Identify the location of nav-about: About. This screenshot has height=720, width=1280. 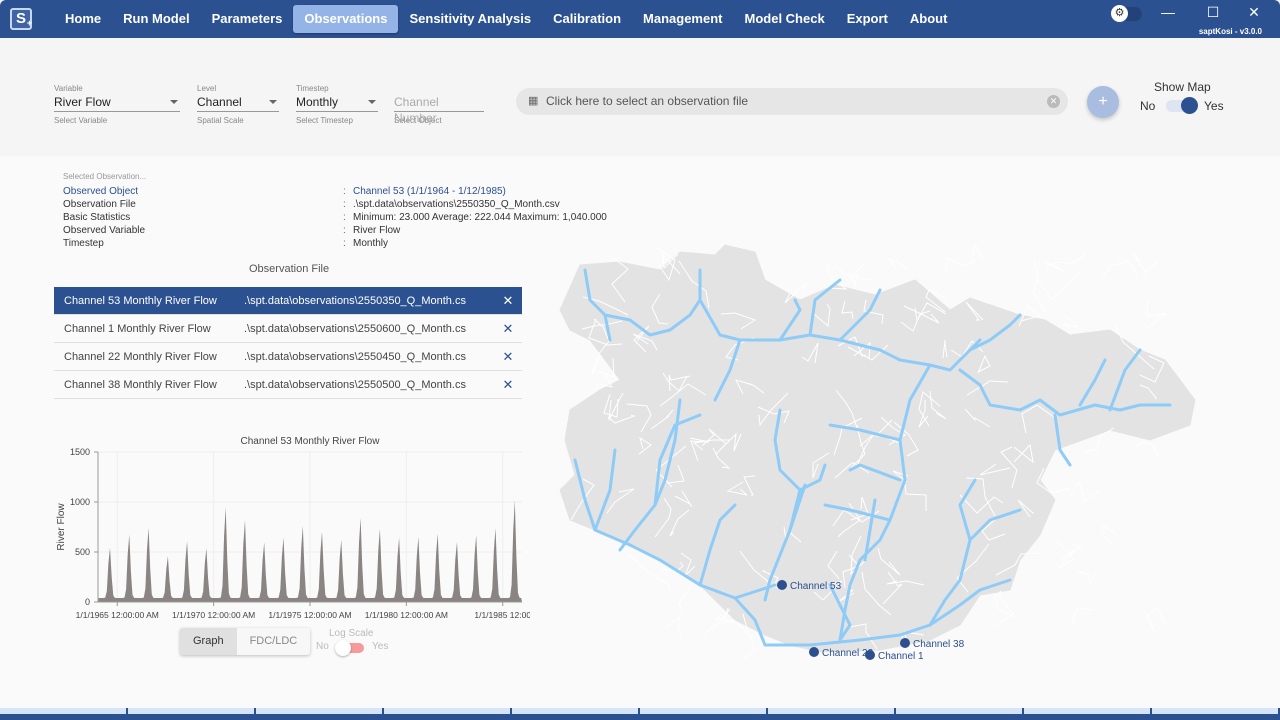
(929, 19).